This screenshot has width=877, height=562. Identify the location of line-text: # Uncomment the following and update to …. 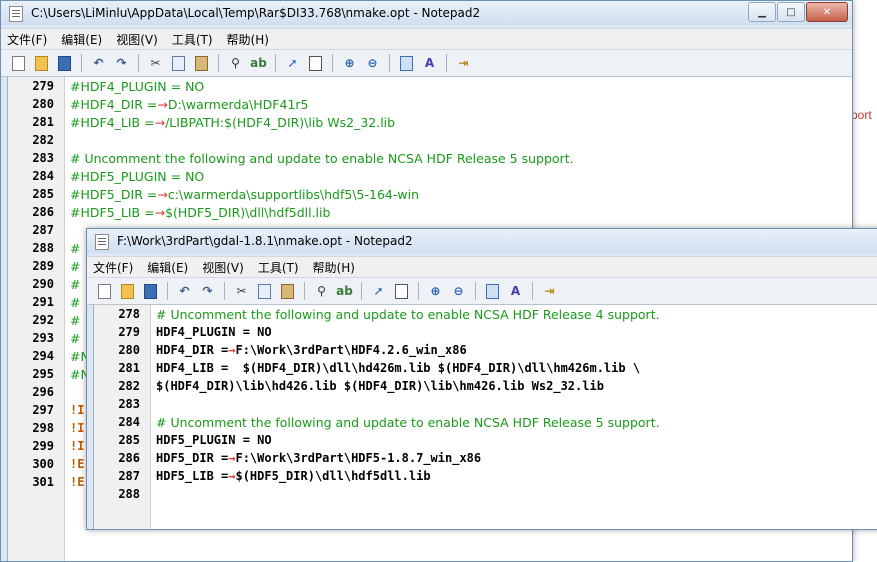
(408, 422).